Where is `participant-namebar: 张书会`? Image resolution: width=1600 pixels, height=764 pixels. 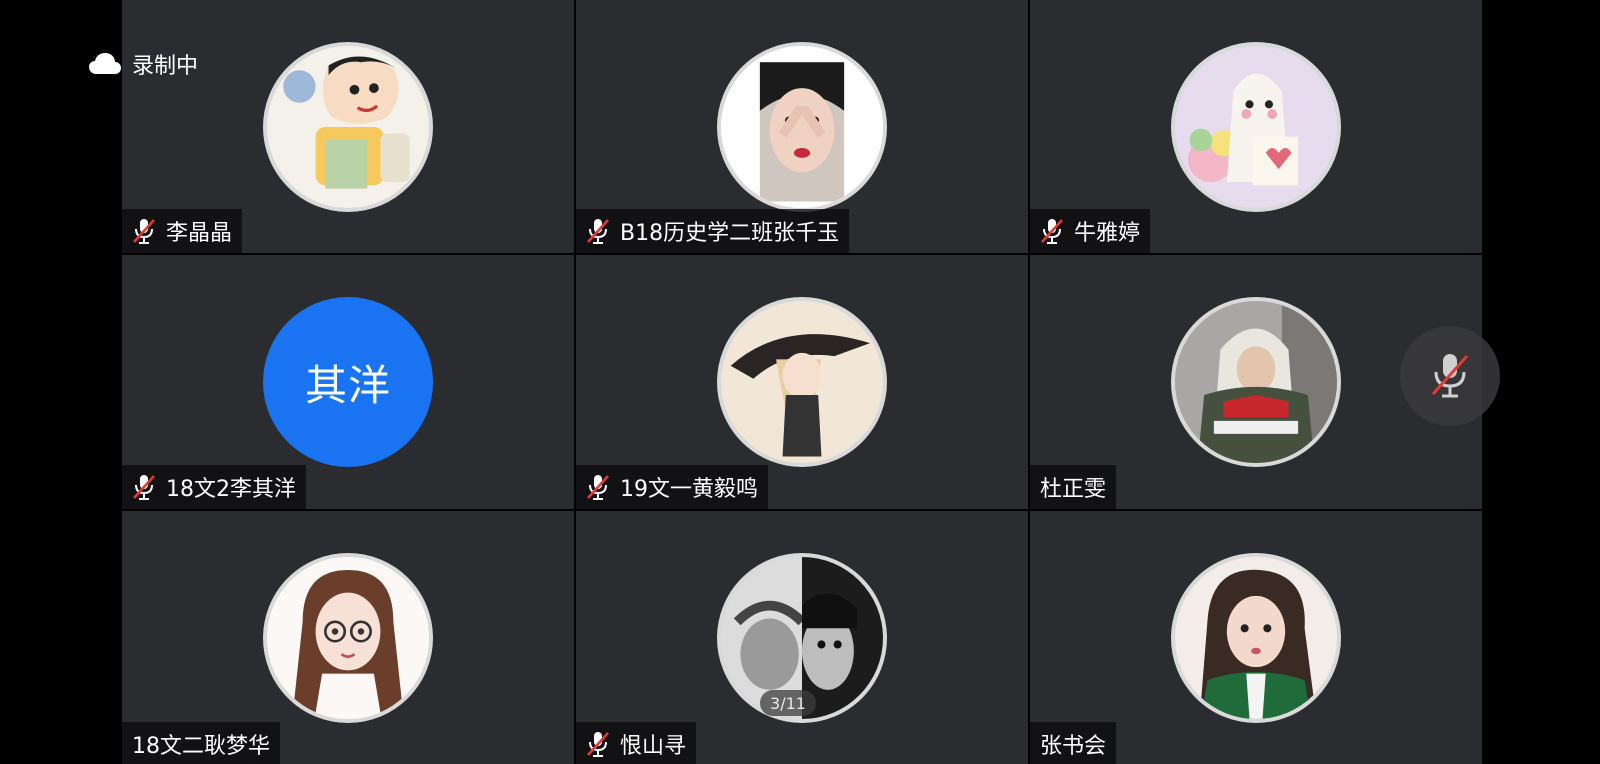
participant-namebar: 张书会 is located at coordinates (1073, 743).